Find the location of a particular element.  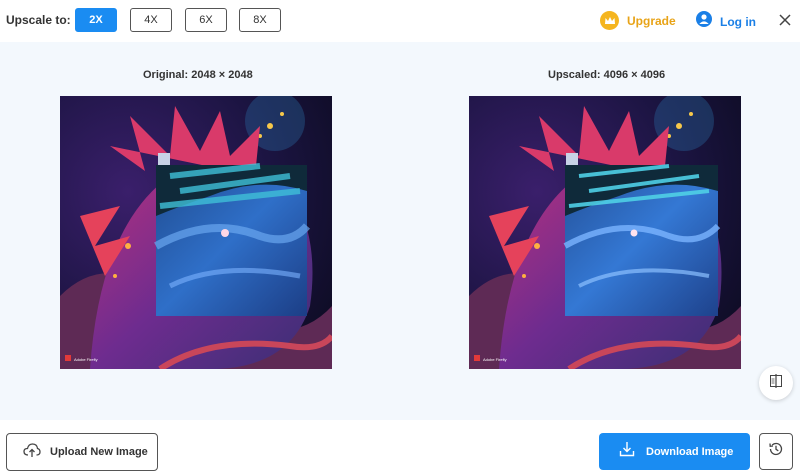

upscale-label: Upscale to: is located at coordinates (38, 20).